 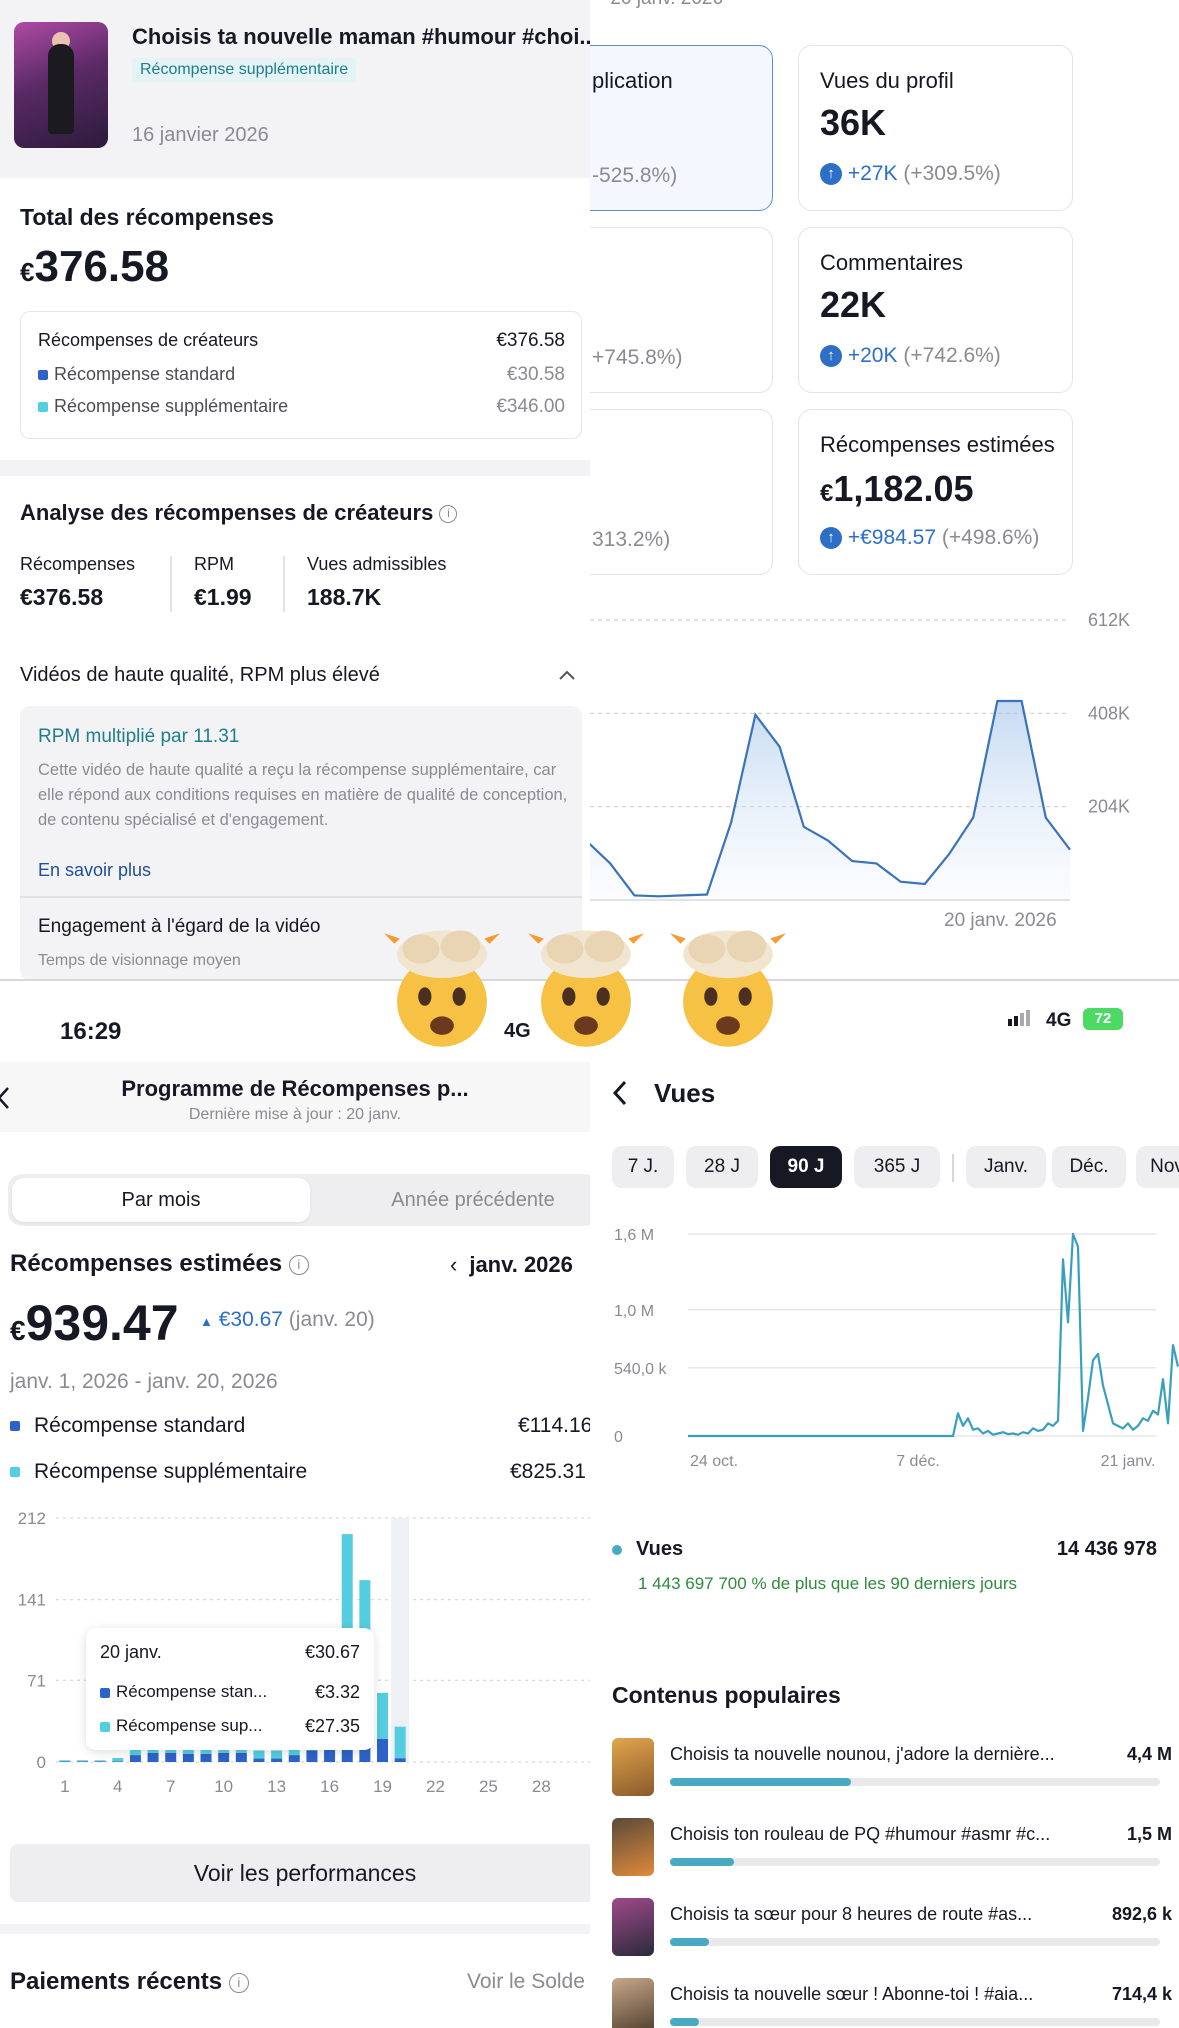 I want to click on nav-subtitle: Dernière mise à jour : 20 janv., so click(x=295, y=1114).